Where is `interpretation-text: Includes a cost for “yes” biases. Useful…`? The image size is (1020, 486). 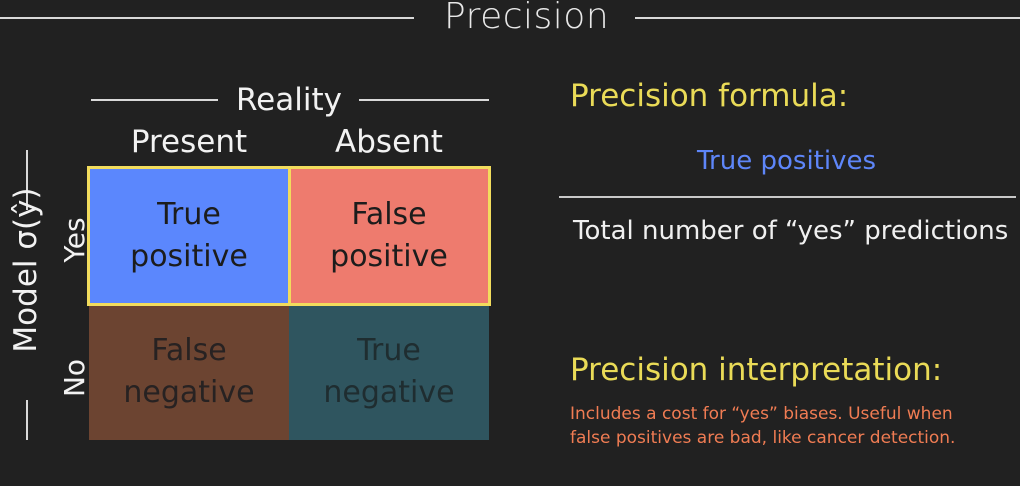 interpretation-text: Includes a cost for “yes” biases. Useful… is located at coordinates (790, 426).